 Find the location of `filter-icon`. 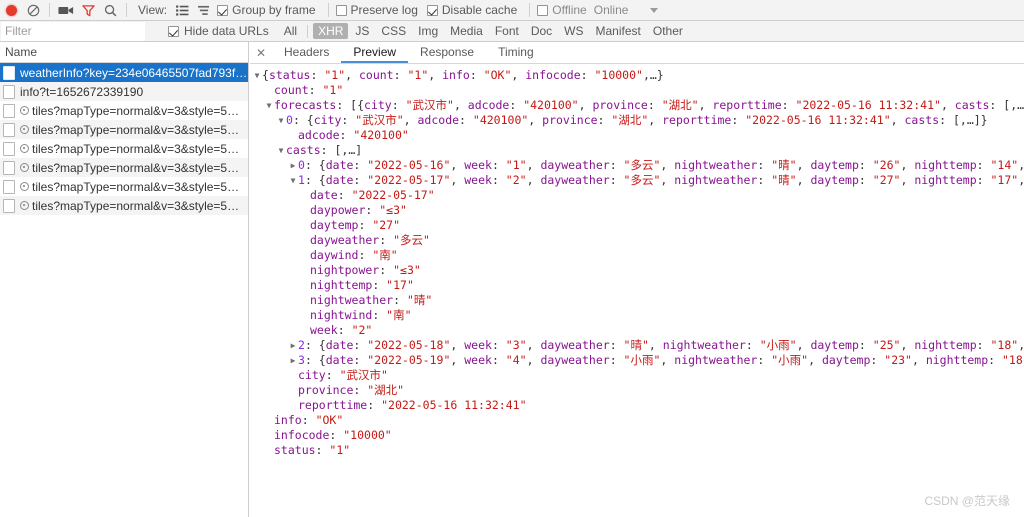

filter-icon is located at coordinates (88, 10).